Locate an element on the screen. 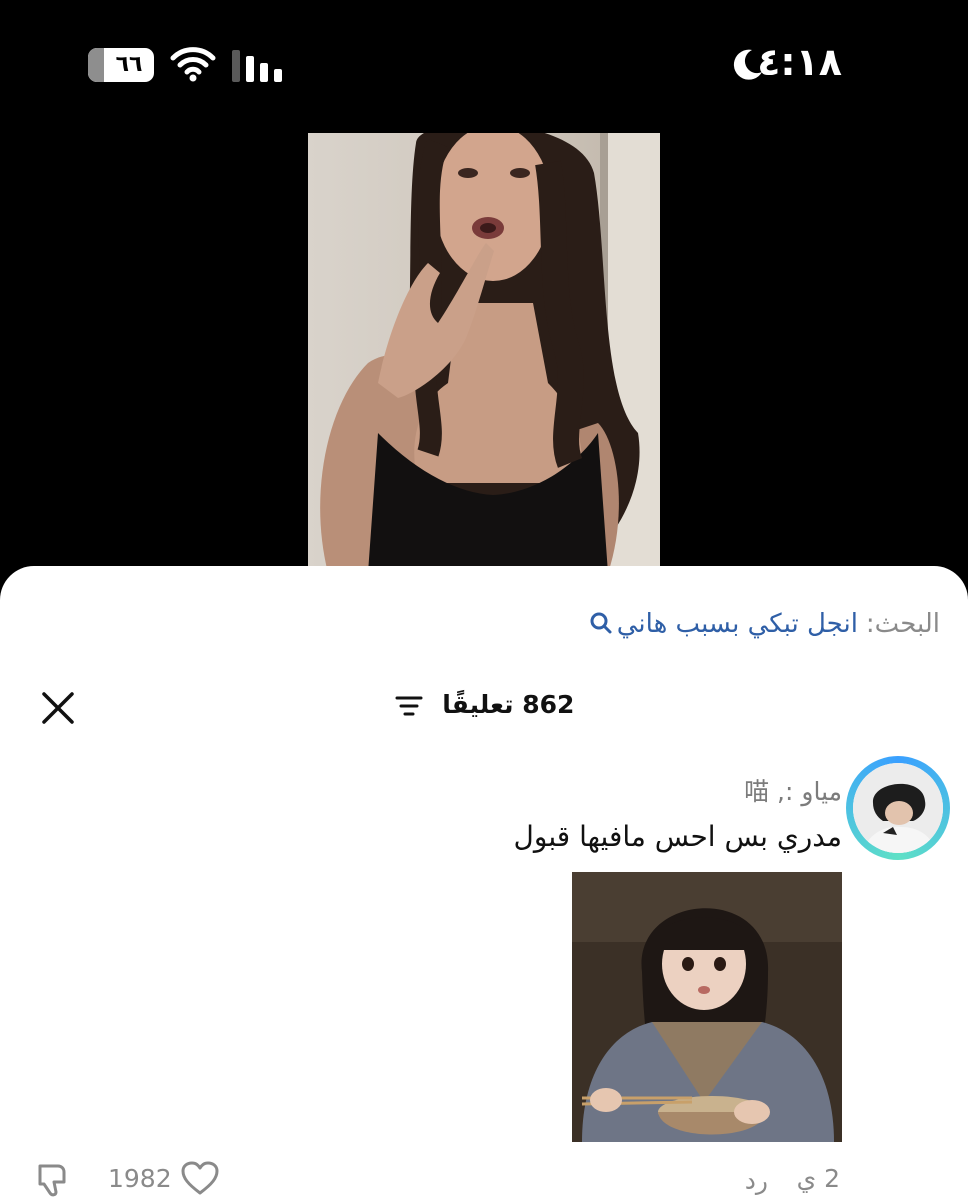 The image size is (968, 1200). dislike-icon is located at coordinates (54, 1180).